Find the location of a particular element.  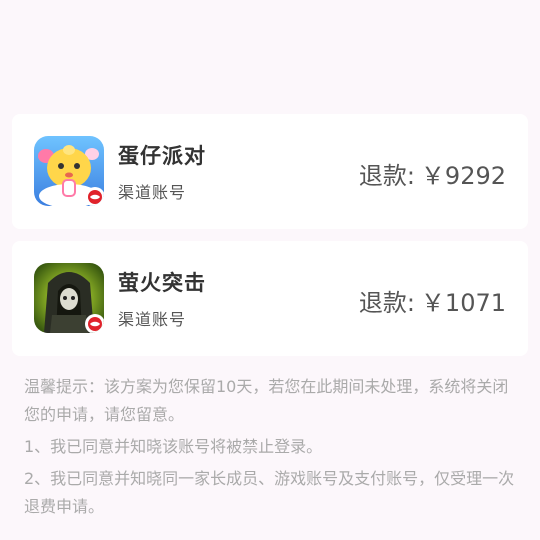

egg-party-icon is located at coordinates (69, 171).